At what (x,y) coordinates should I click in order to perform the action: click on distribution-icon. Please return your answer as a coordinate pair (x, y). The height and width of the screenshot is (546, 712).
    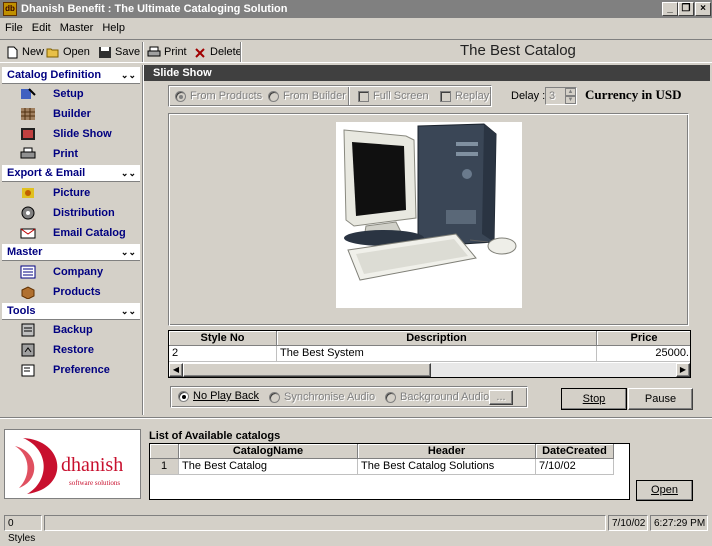
    Looking at the image, I should click on (28, 213).